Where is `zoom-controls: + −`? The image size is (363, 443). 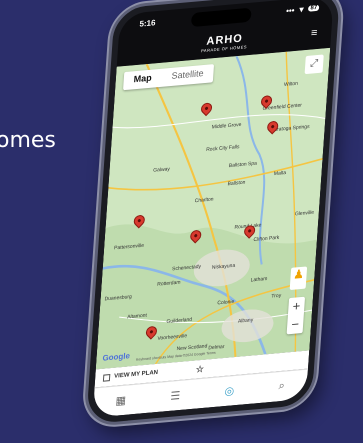
zoom-controls: + − is located at coordinates (296, 315).